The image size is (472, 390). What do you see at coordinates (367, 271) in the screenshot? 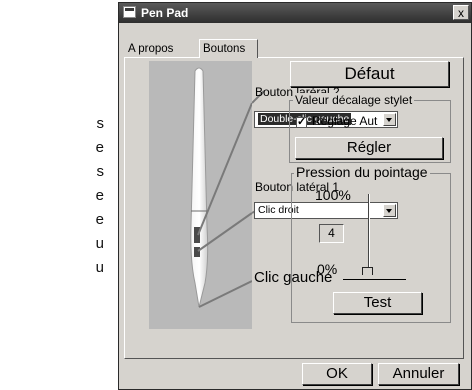
I see `pressure-slider-thumb` at bounding box center [367, 271].